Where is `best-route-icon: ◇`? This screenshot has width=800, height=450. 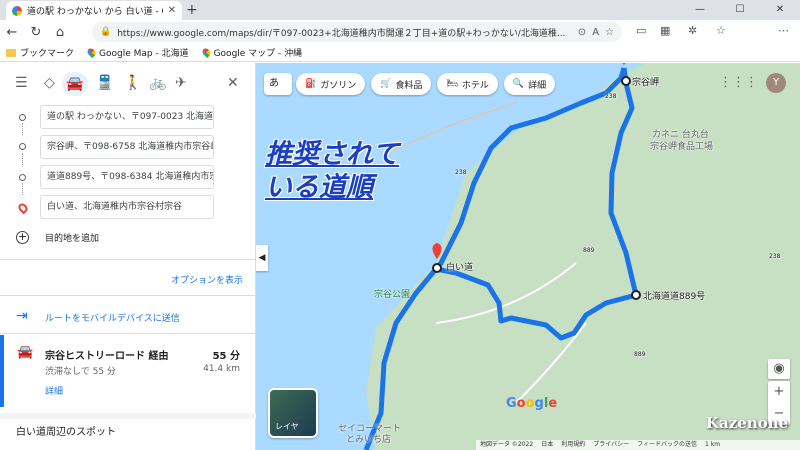
best-route-icon: ◇ is located at coordinates (49, 83).